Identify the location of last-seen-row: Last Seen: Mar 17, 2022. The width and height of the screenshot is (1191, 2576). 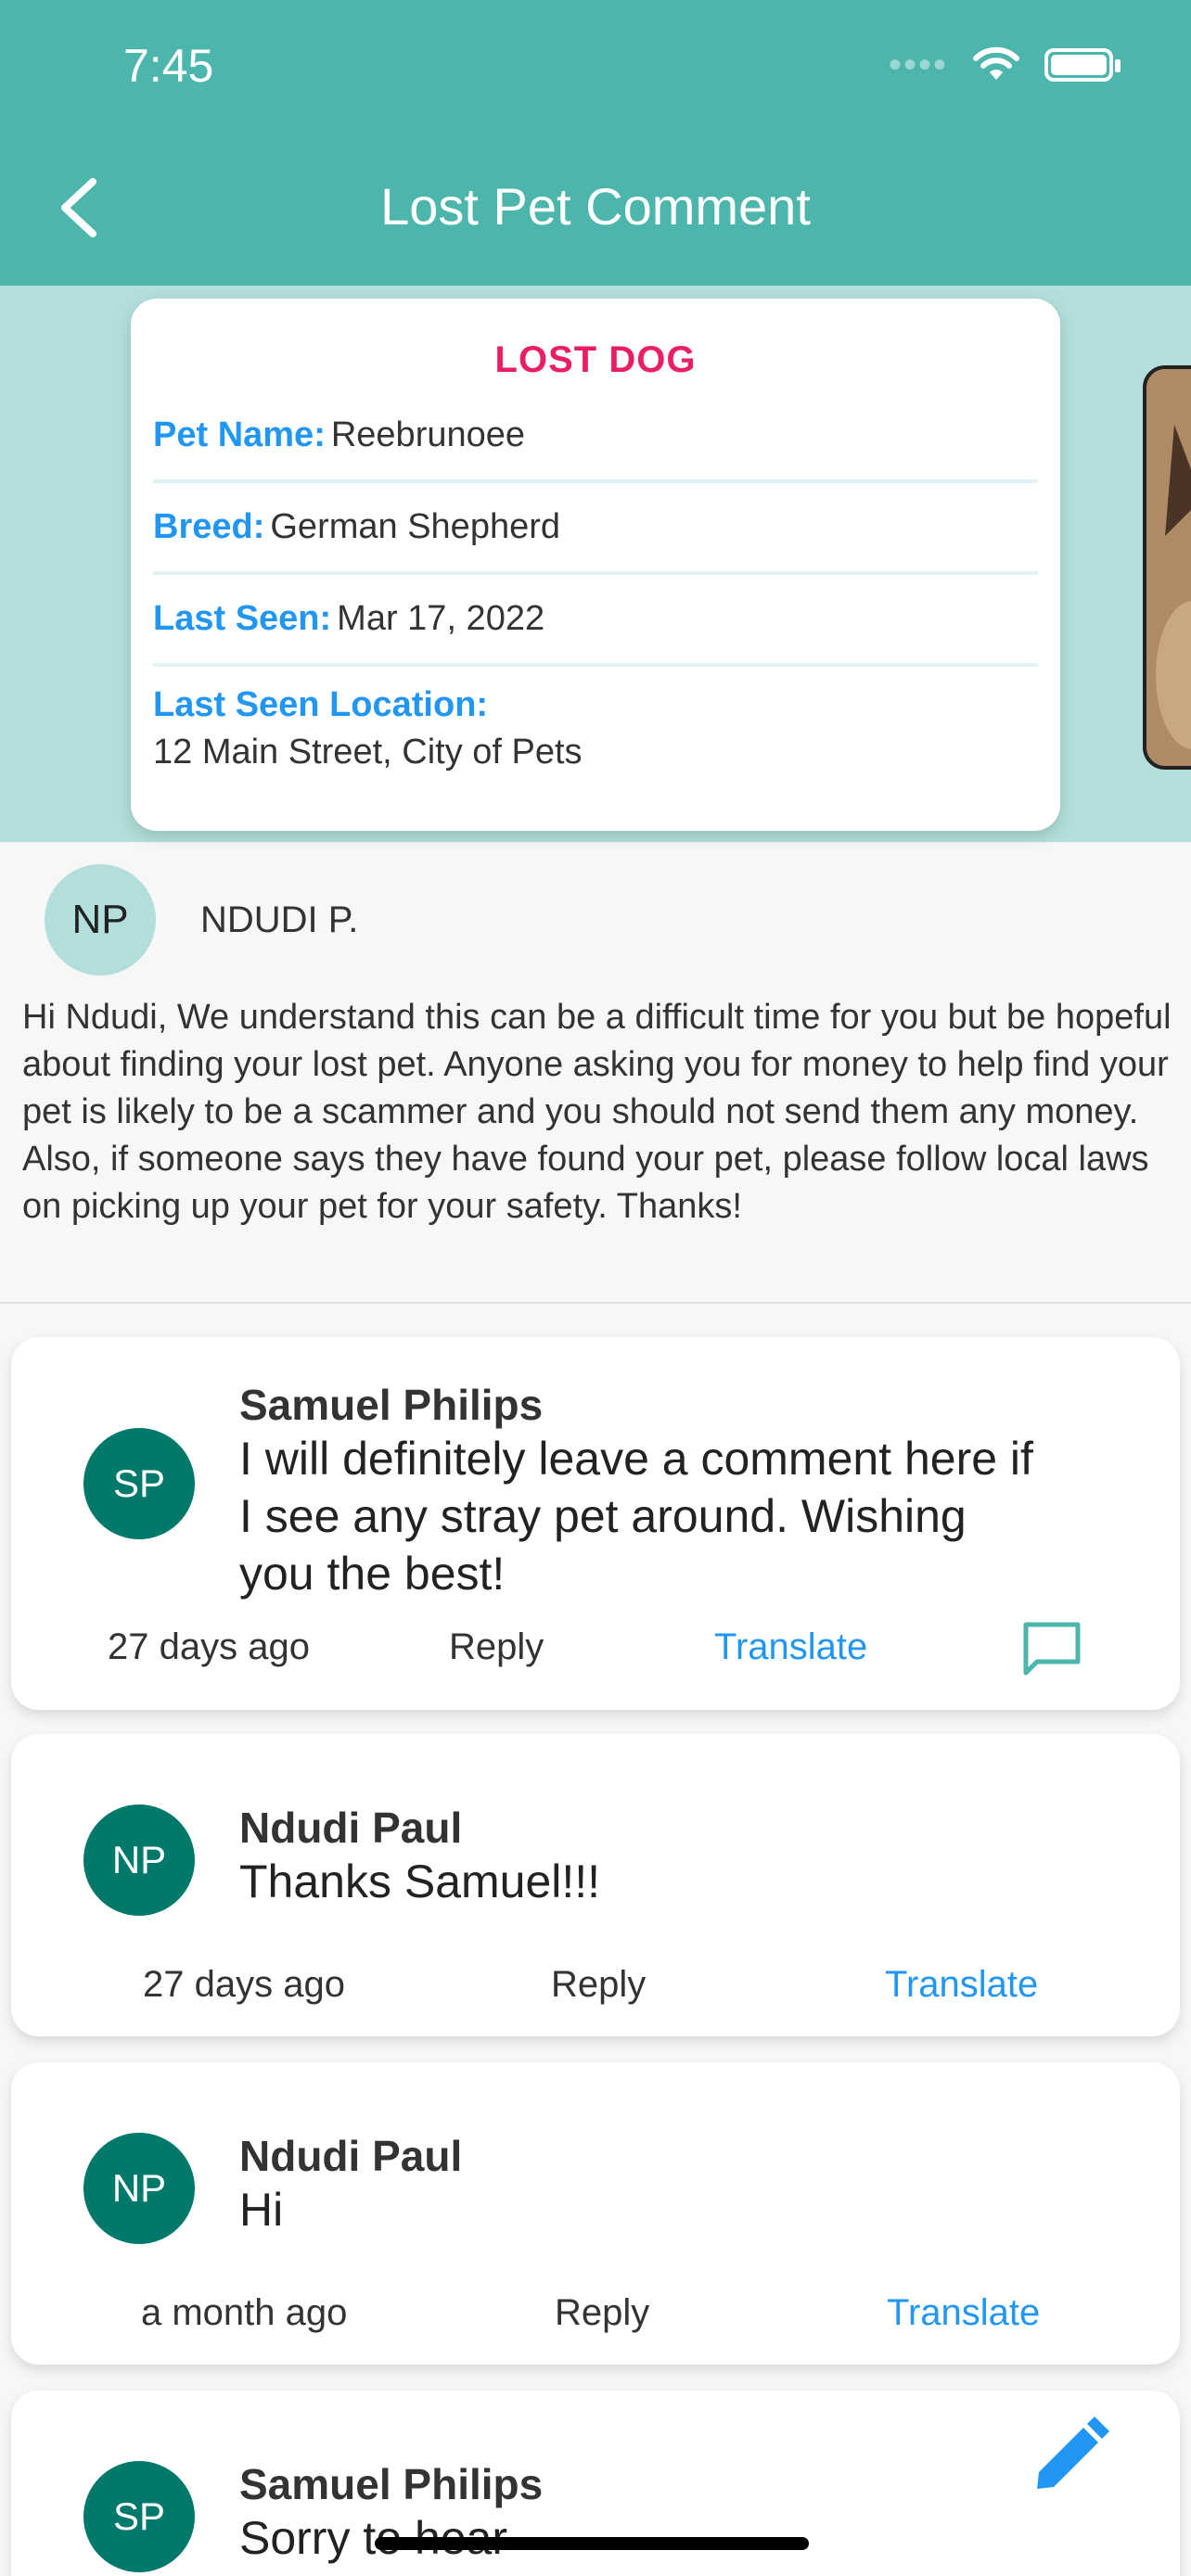
(595, 621).